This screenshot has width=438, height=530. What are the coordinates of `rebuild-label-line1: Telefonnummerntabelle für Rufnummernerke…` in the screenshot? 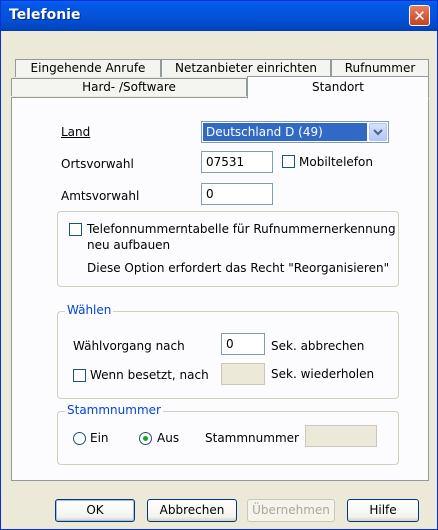 It's located at (241, 229).